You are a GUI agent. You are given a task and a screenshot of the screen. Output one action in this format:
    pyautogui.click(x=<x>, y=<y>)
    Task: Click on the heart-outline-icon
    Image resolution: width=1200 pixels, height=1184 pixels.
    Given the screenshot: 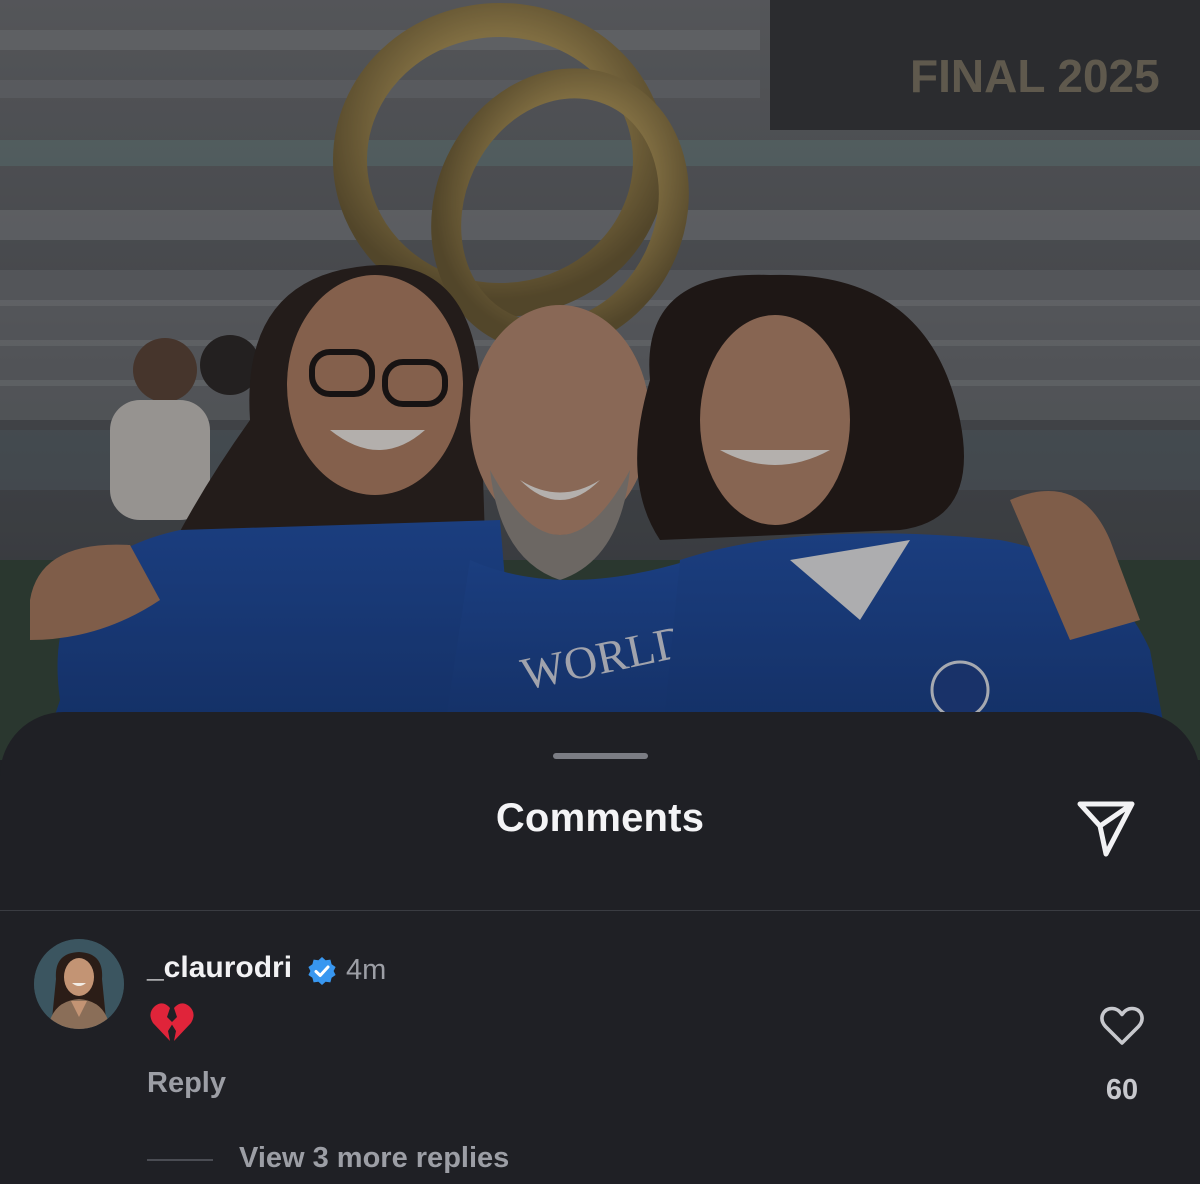 What is the action you would take?
    pyautogui.click(x=1122, y=1025)
    